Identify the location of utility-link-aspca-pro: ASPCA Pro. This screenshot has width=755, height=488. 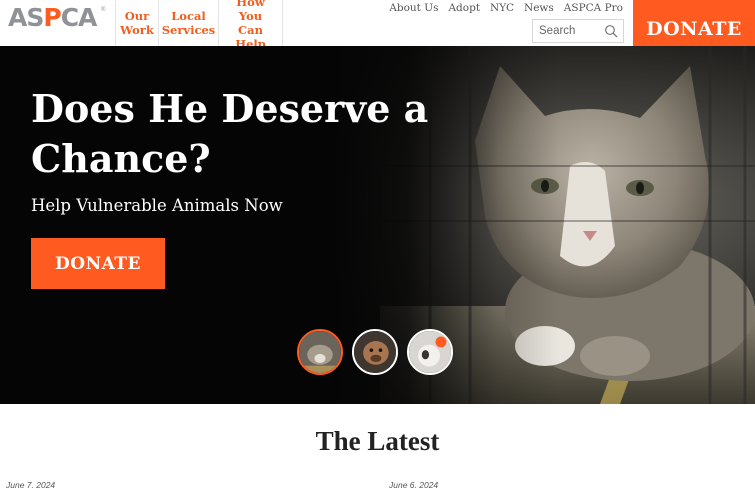
(593, 8).